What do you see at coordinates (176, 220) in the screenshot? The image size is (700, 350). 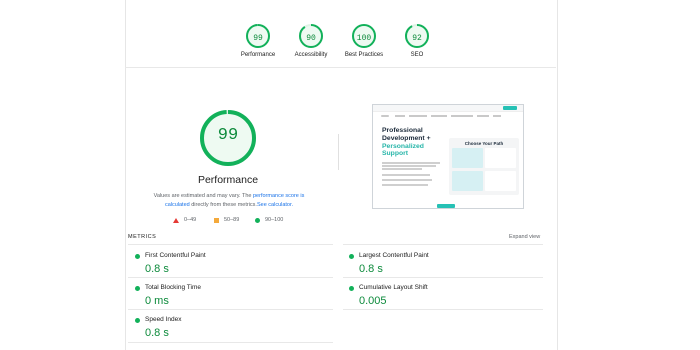 I see `fail-triangle-icon` at bounding box center [176, 220].